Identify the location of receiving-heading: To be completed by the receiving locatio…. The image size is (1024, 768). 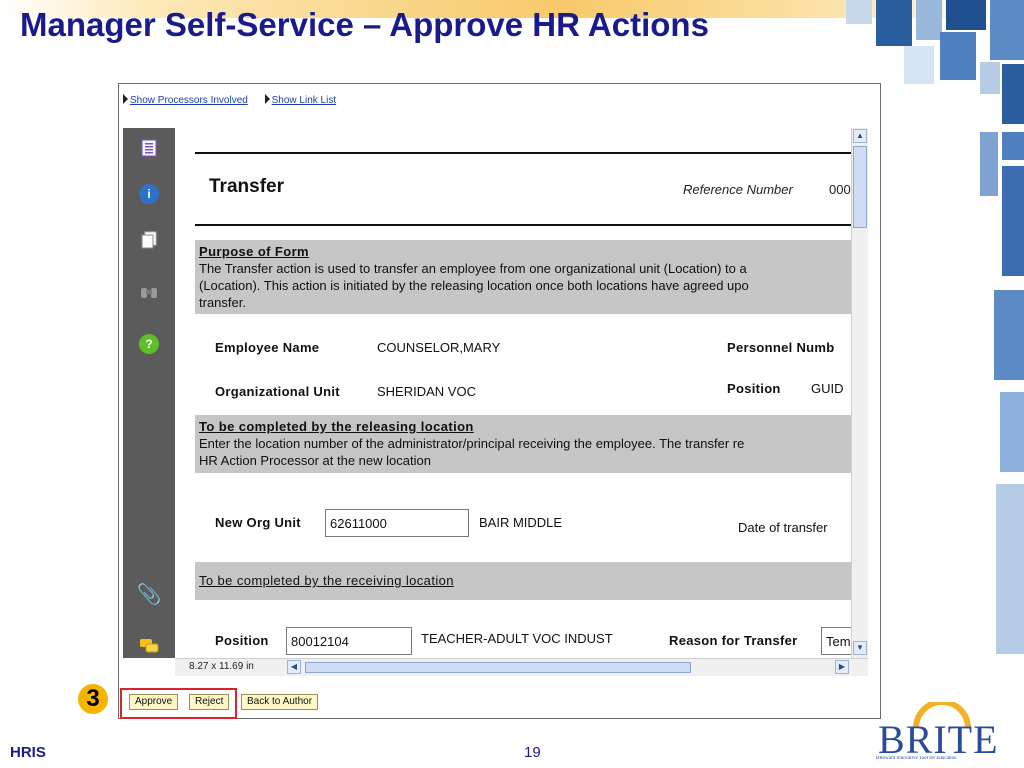
(326, 580).